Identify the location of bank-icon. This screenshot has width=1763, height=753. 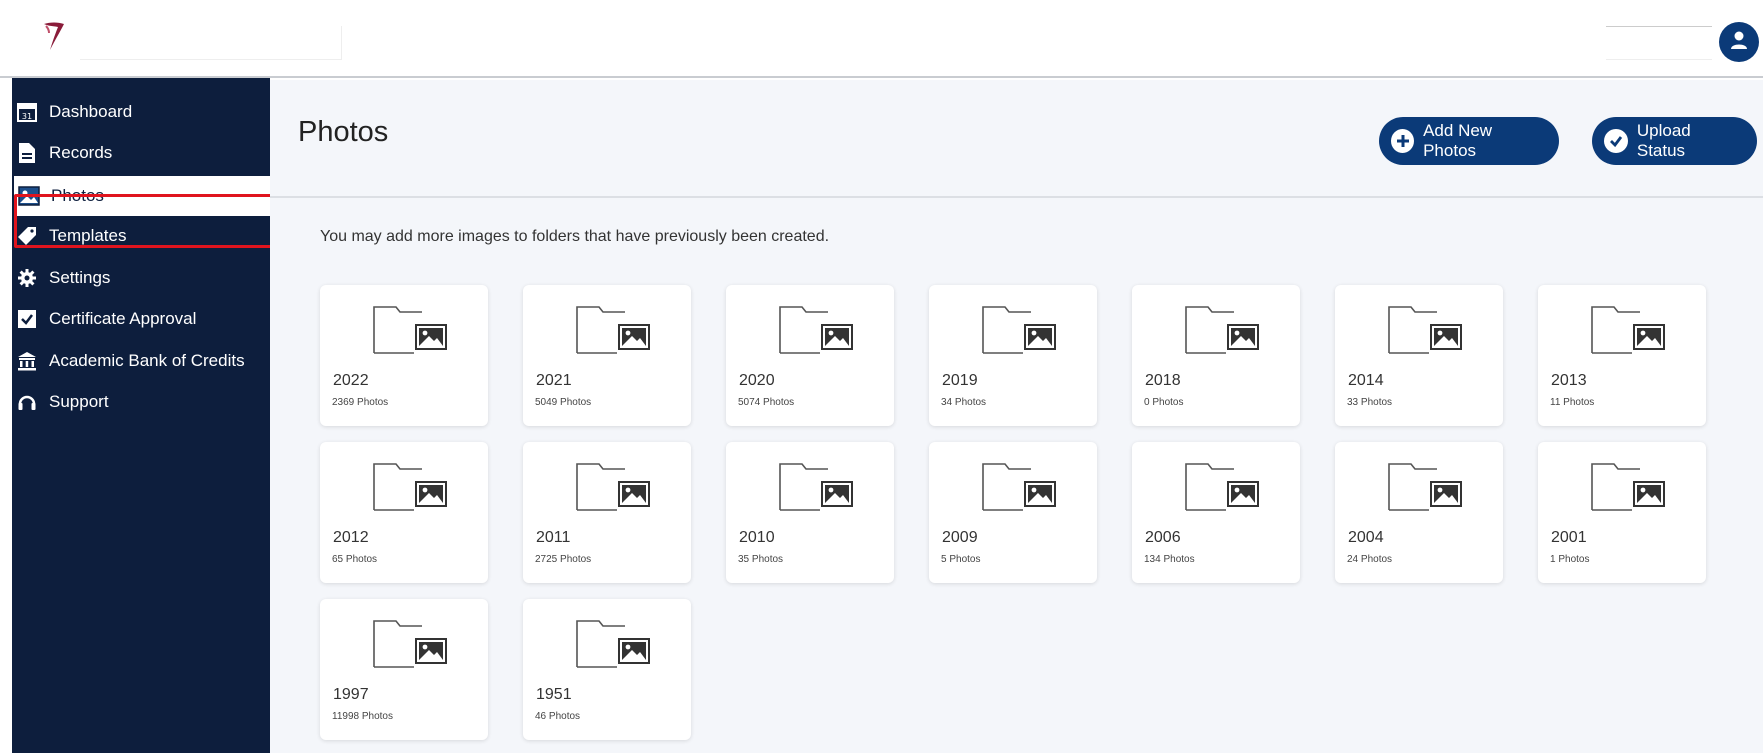
(27, 361).